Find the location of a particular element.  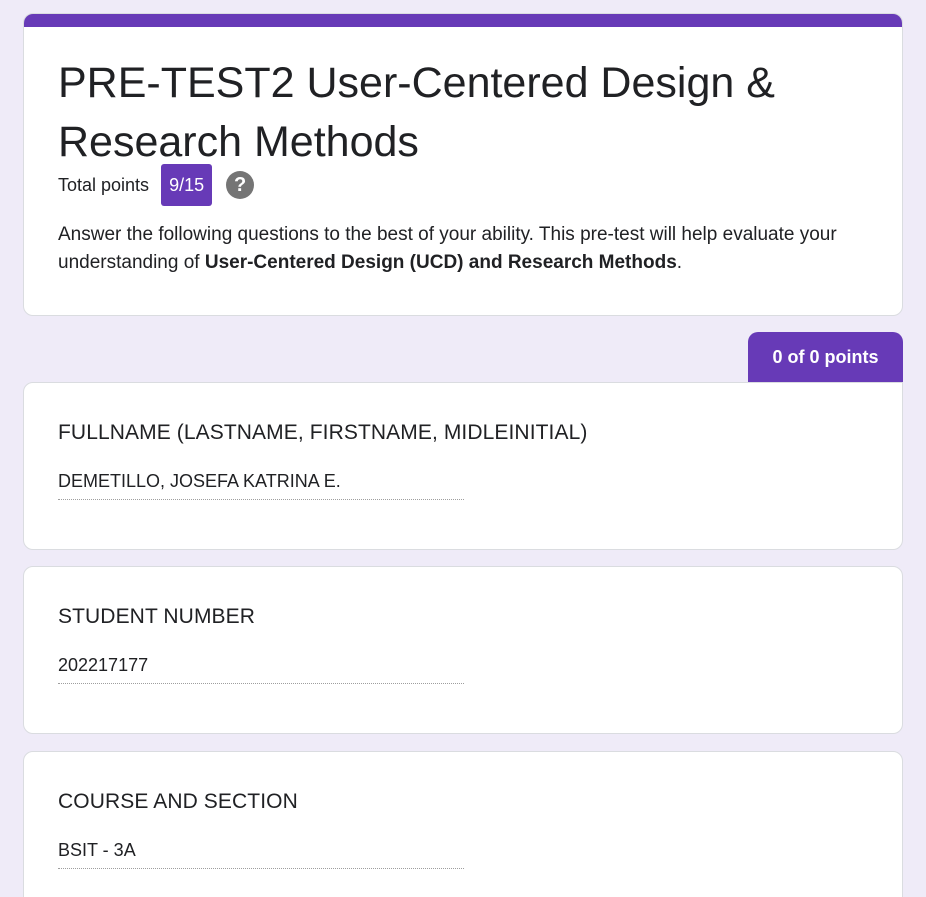

header-accent-bar is located at coordinates (463, 20).